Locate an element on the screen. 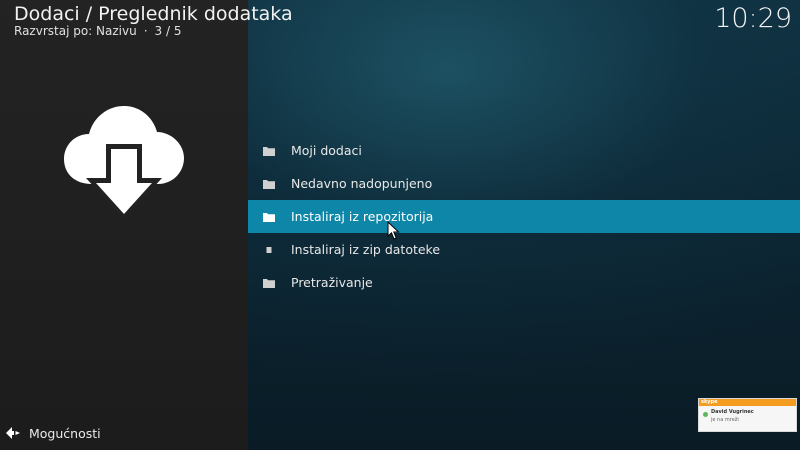  clock: 10:29 is located at coordinates (753, 18).